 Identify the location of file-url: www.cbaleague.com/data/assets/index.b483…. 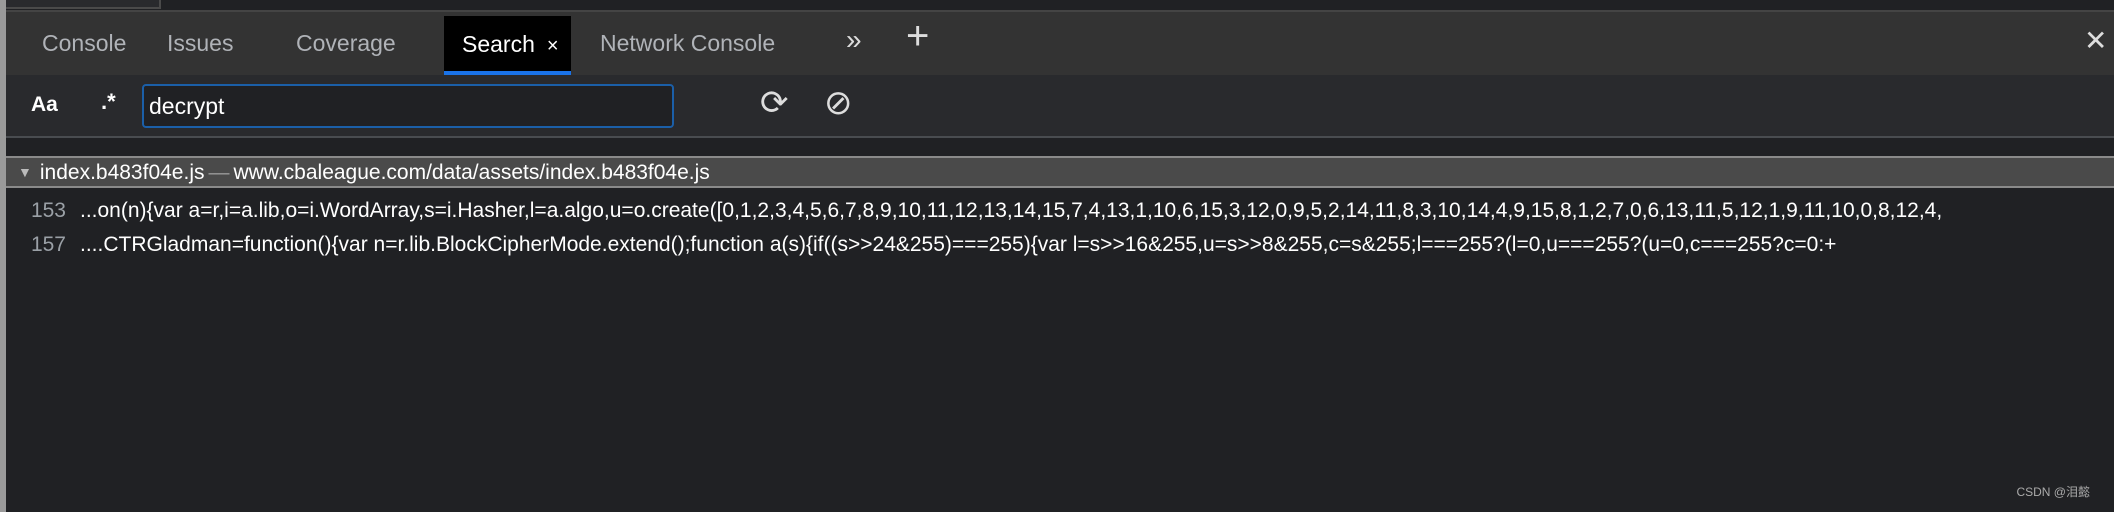
(471, 172).